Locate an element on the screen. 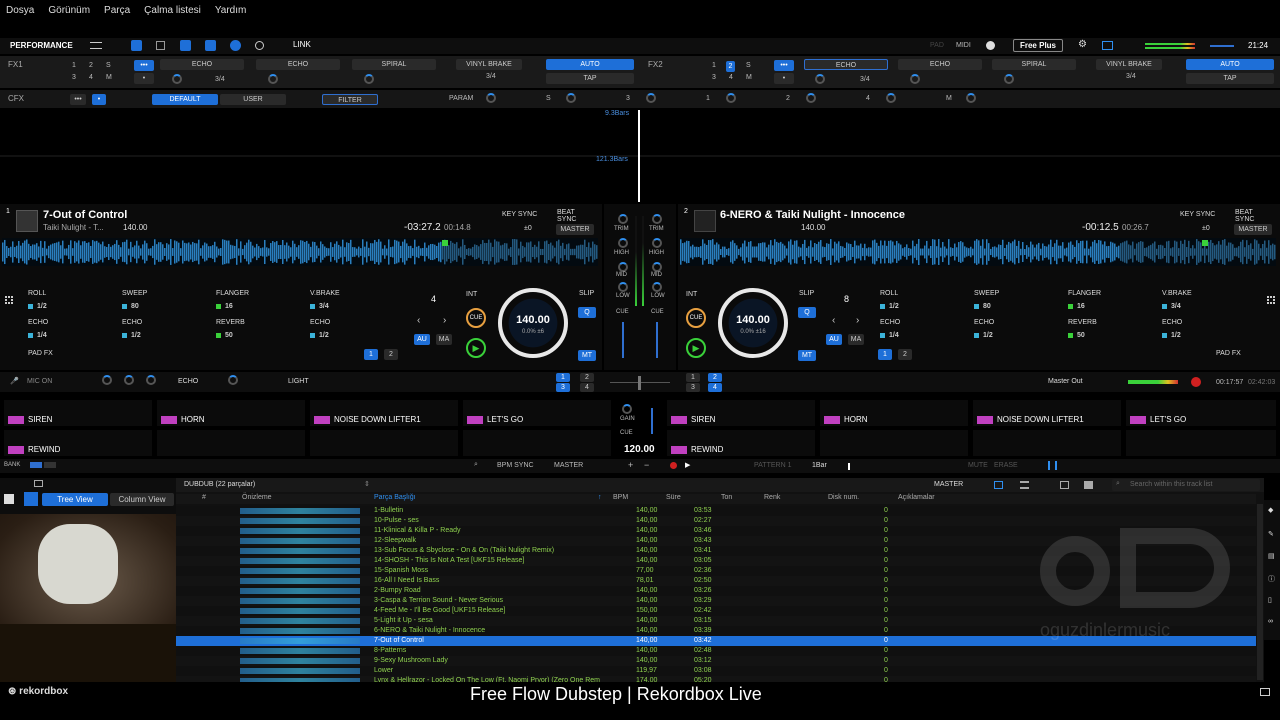  playlist-sort-icon: ⇕ is located at coordinates (367, 484).